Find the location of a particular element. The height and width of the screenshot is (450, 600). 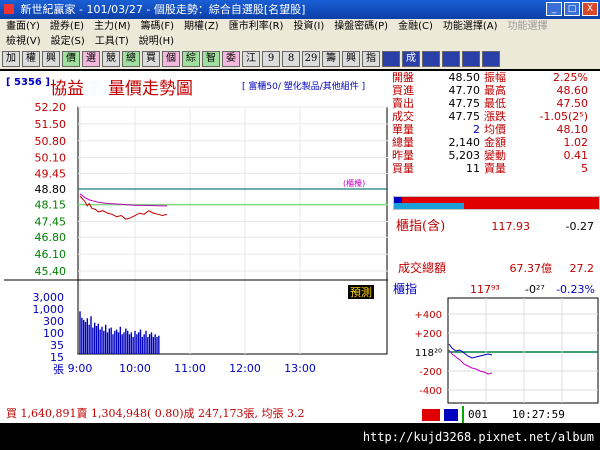

toolbar-button: 權 is located at coordinates (31, 59).